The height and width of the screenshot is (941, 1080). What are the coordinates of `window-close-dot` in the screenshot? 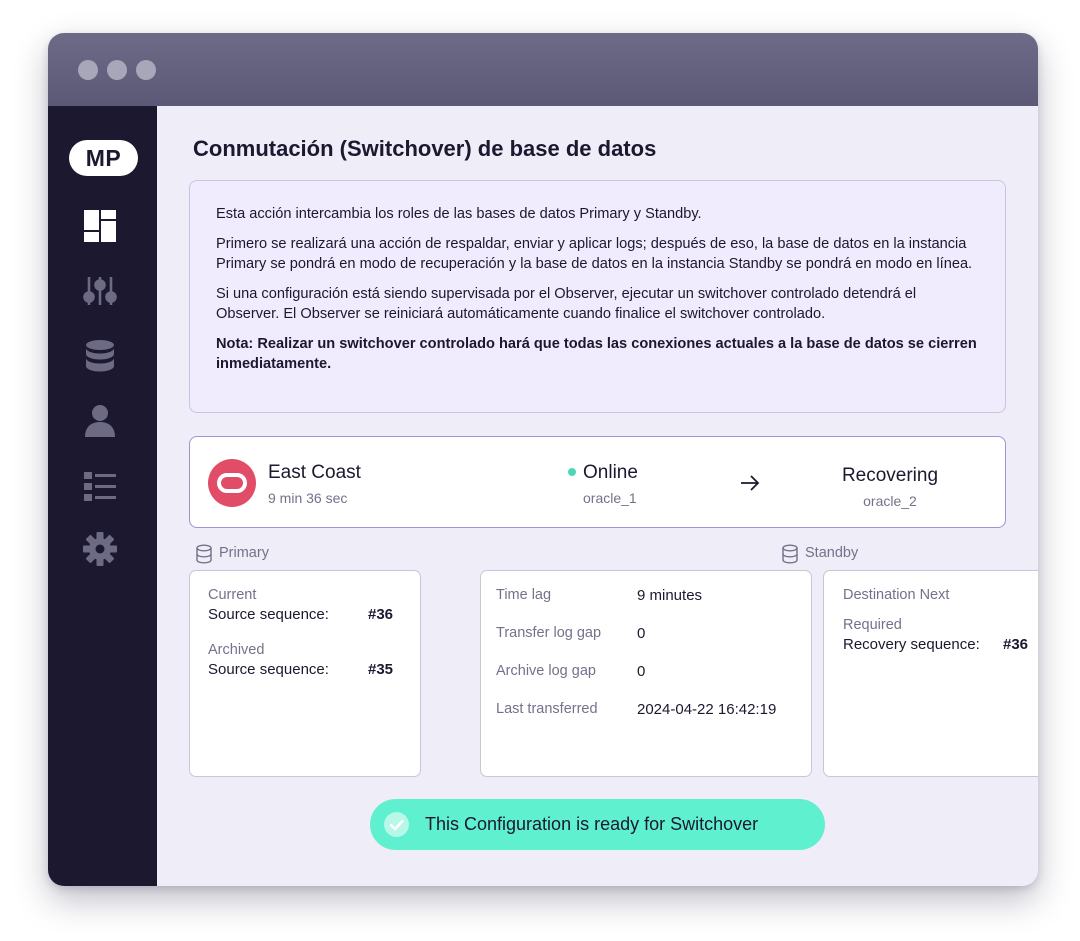 It's located at (88, 70).